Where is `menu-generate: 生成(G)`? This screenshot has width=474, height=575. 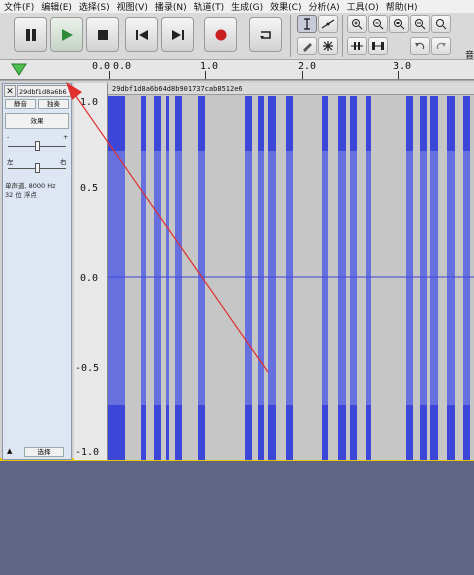
menu-generate: 生成(G) is located at coordinates (246, 6).